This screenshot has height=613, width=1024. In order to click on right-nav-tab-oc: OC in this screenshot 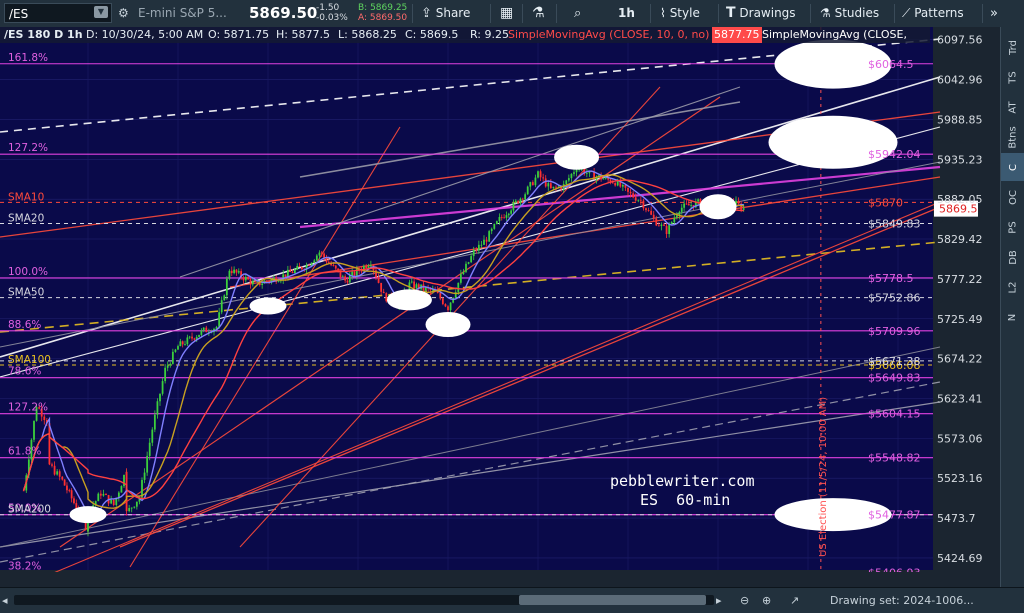, I will do `click(1012, 197)`.